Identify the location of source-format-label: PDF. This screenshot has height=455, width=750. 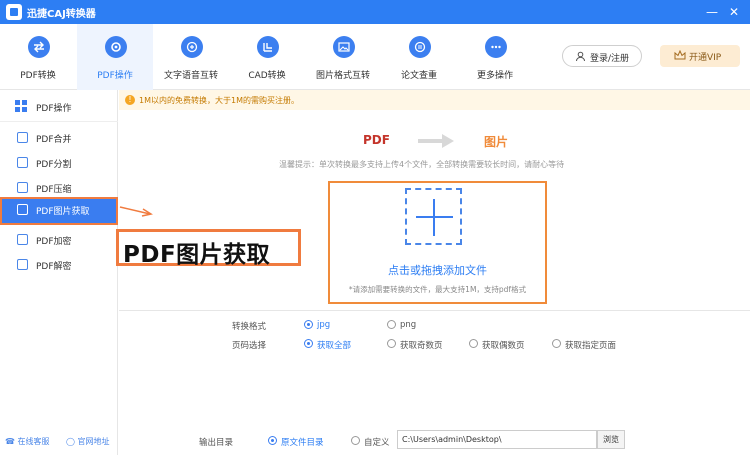
(376, 140).